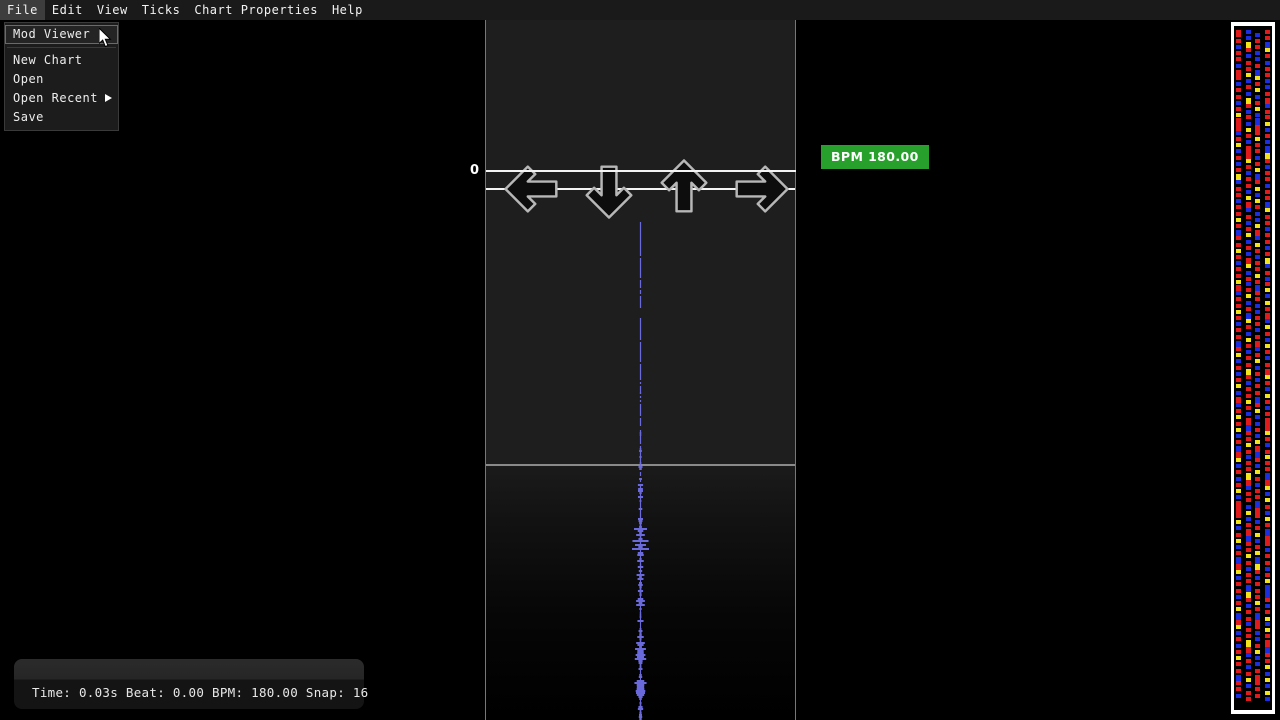  Describe the element at coordinates (534, 189) in the screenshot. I see `receptor-left` at that location.